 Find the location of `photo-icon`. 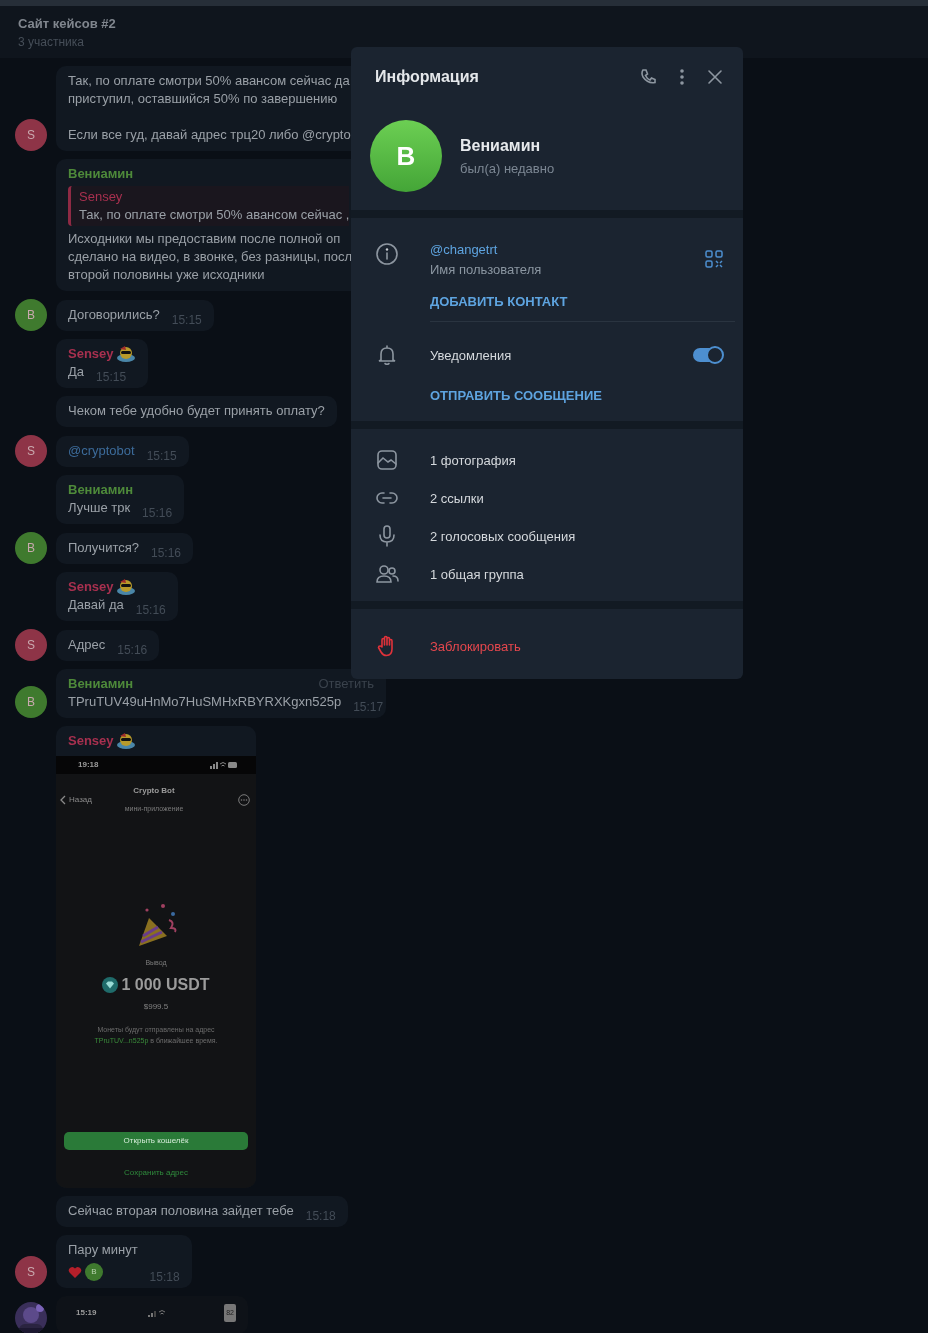

photo-icon is located at coordinates (387, 460).